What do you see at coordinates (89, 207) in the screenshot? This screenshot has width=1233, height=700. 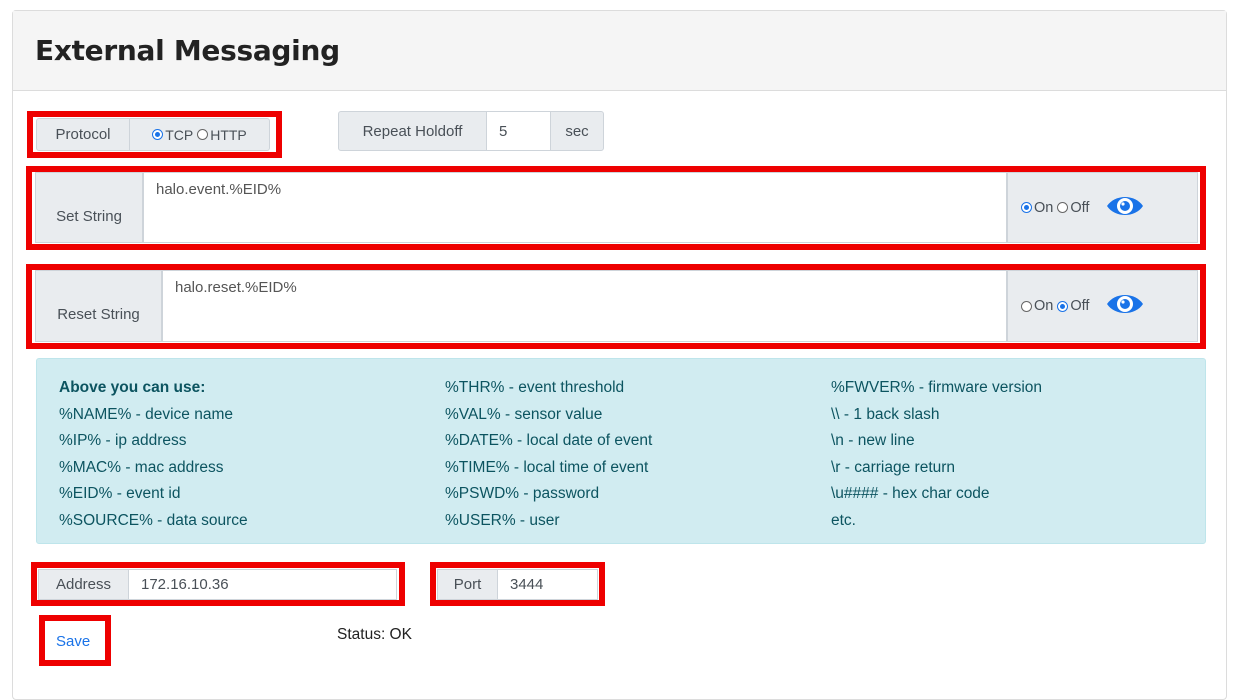 I see `set-string-label: Set String` at bounding box center [89, 207].